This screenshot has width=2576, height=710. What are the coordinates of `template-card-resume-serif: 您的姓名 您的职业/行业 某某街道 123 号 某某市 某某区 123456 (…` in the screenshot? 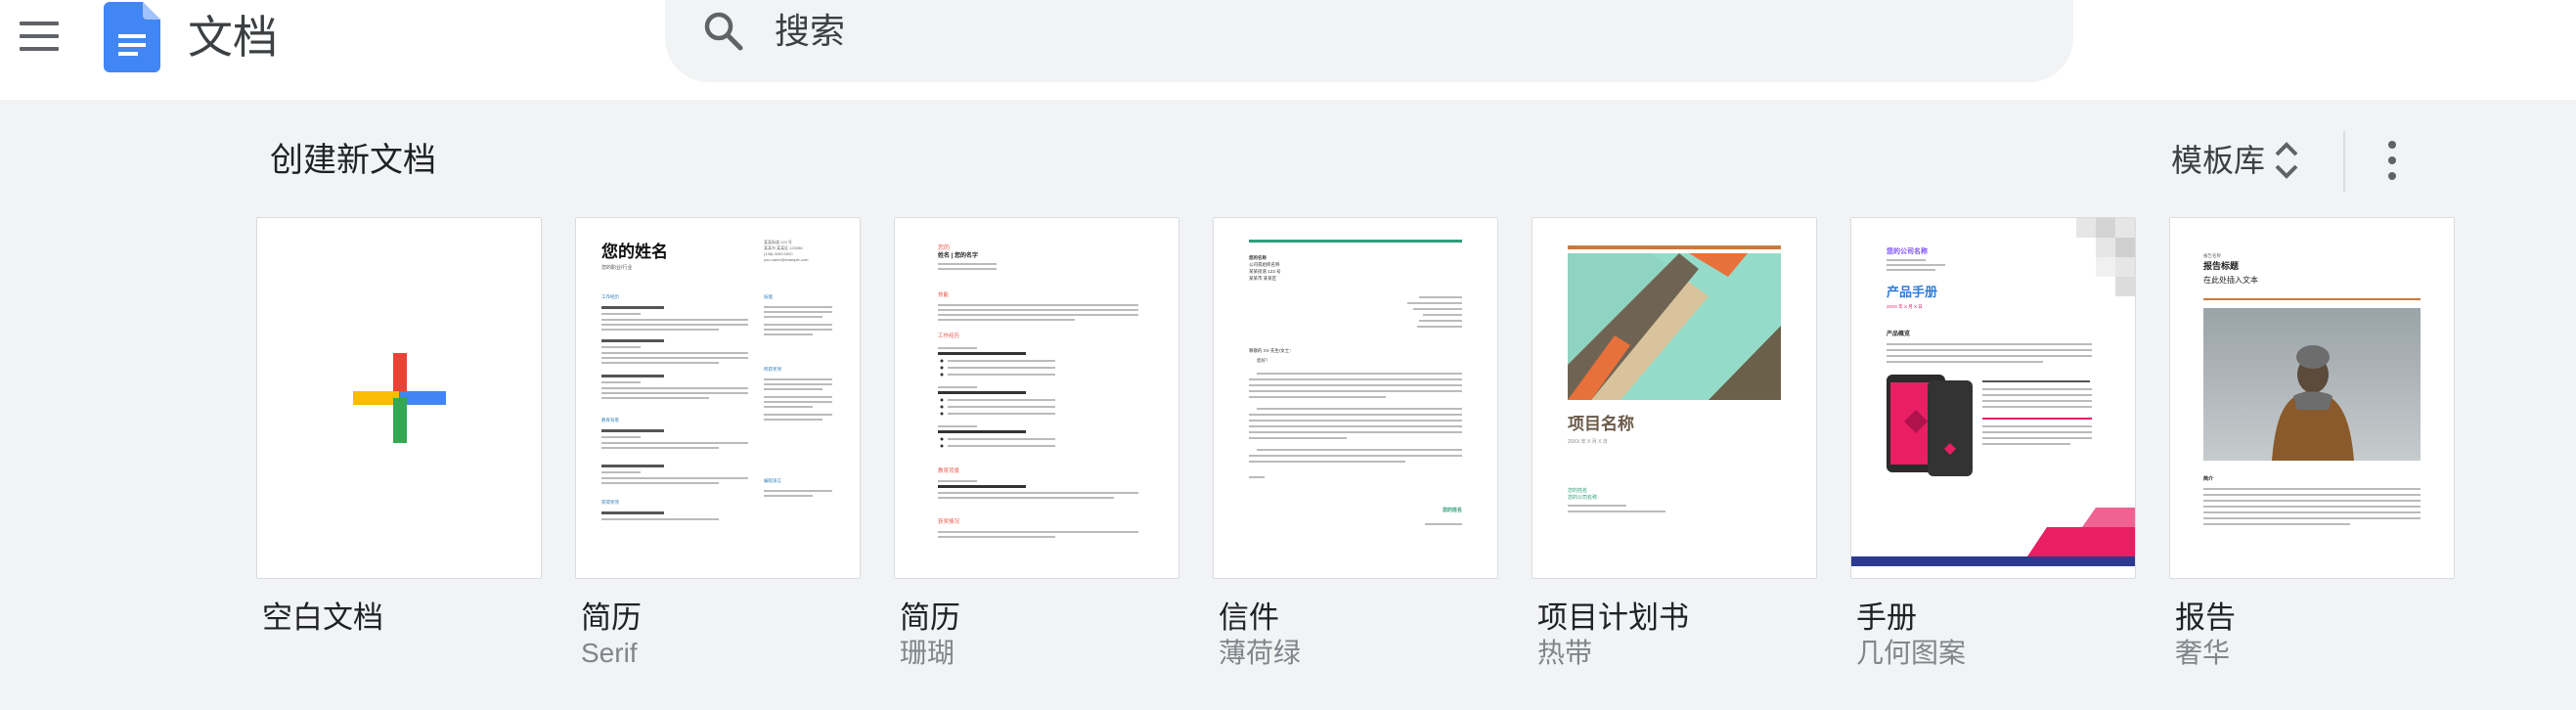 It's located at (718, 398).